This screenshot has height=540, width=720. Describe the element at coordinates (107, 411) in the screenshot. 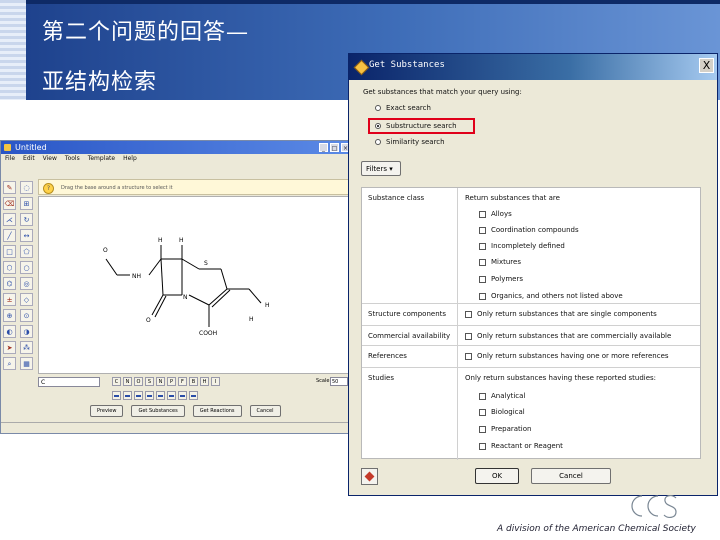

I see `preview-button: Preview` at that location.